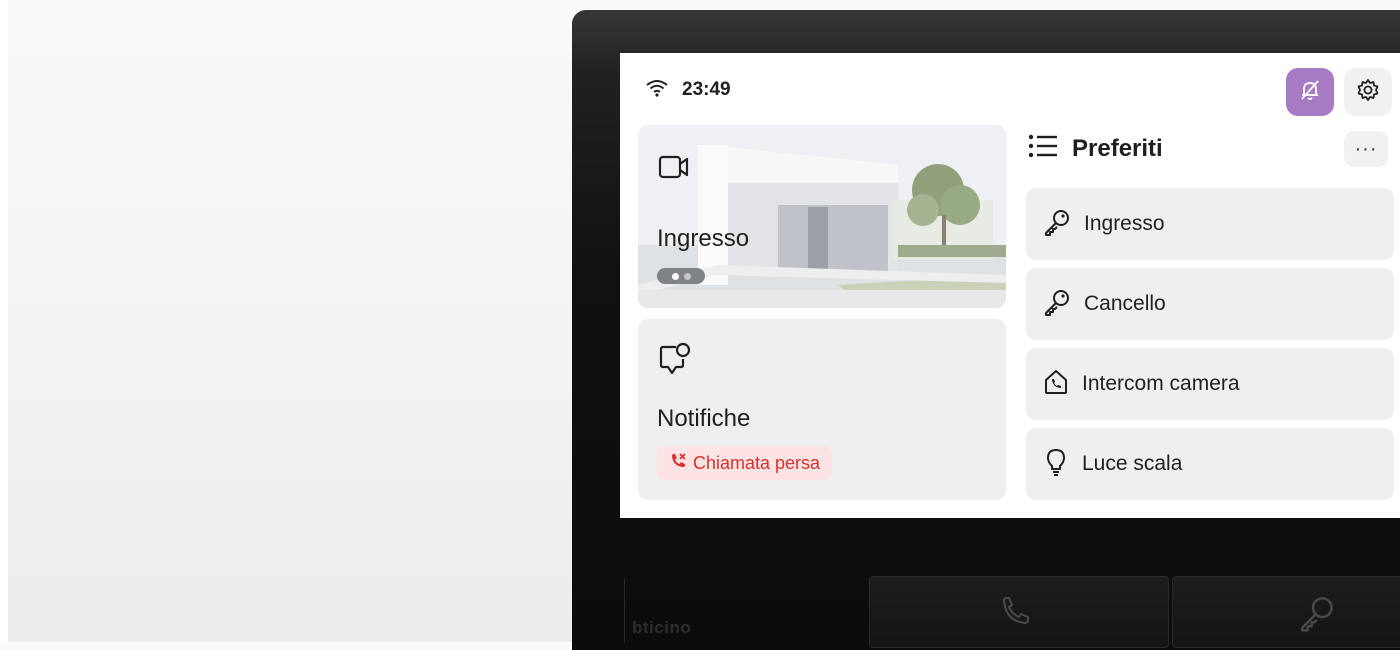 Image resolution: width=1400 pixels, height=650 pixels. I want to click on page-edge, so click(4, 321).